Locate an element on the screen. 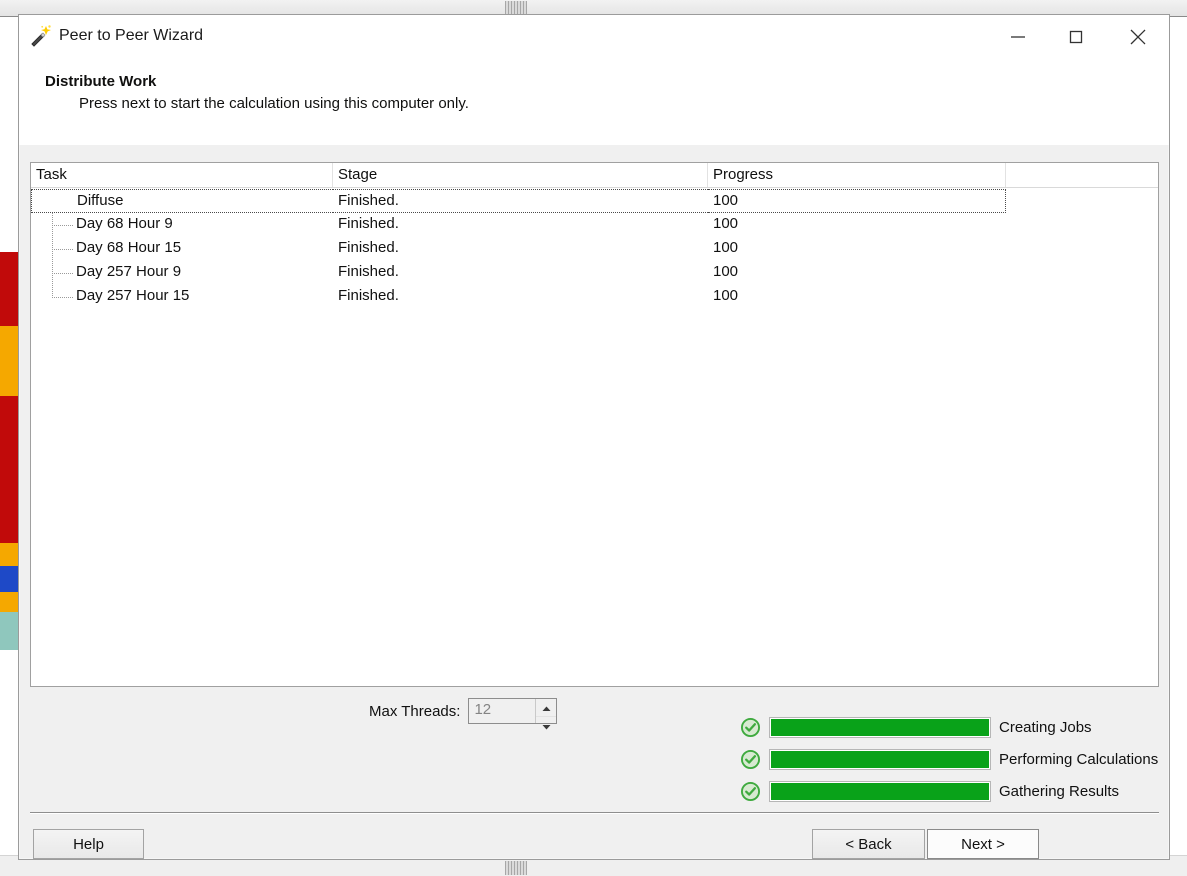 The width and height of the screenshot is (1187, 876). stage-label: Creating Jobs is located at coordinates (1045, 727).